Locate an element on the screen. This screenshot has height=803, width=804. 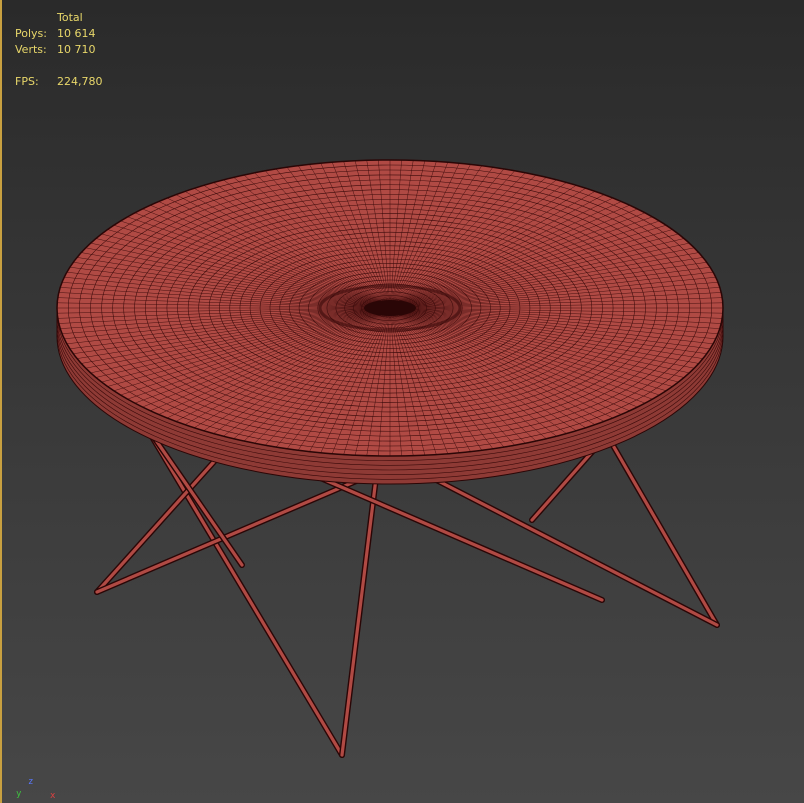
axis-x-label: x is located at coordinates (53, 796).